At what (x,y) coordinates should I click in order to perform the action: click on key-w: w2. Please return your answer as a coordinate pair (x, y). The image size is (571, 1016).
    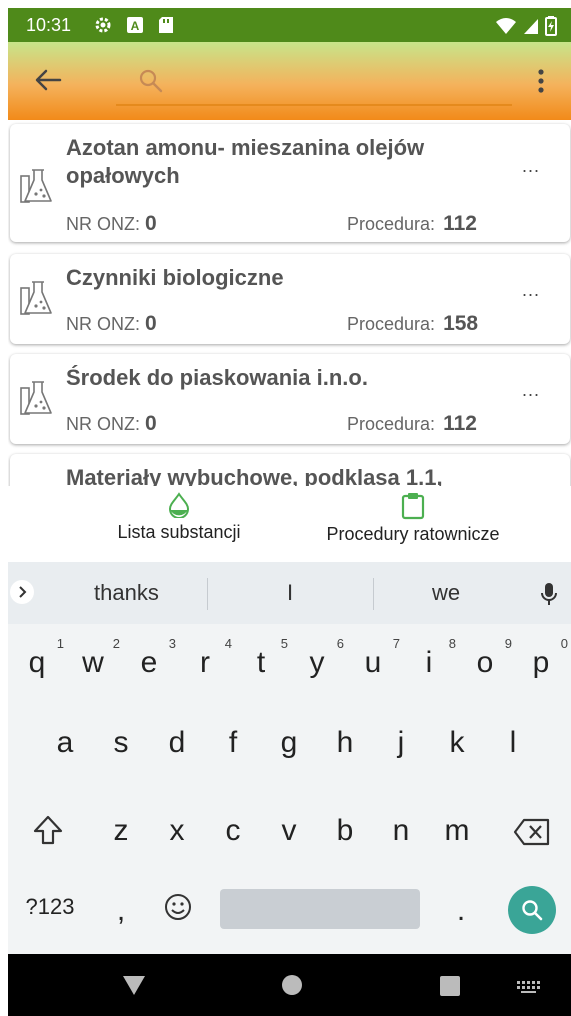
    Looking at the image, I should click on (94, 658).